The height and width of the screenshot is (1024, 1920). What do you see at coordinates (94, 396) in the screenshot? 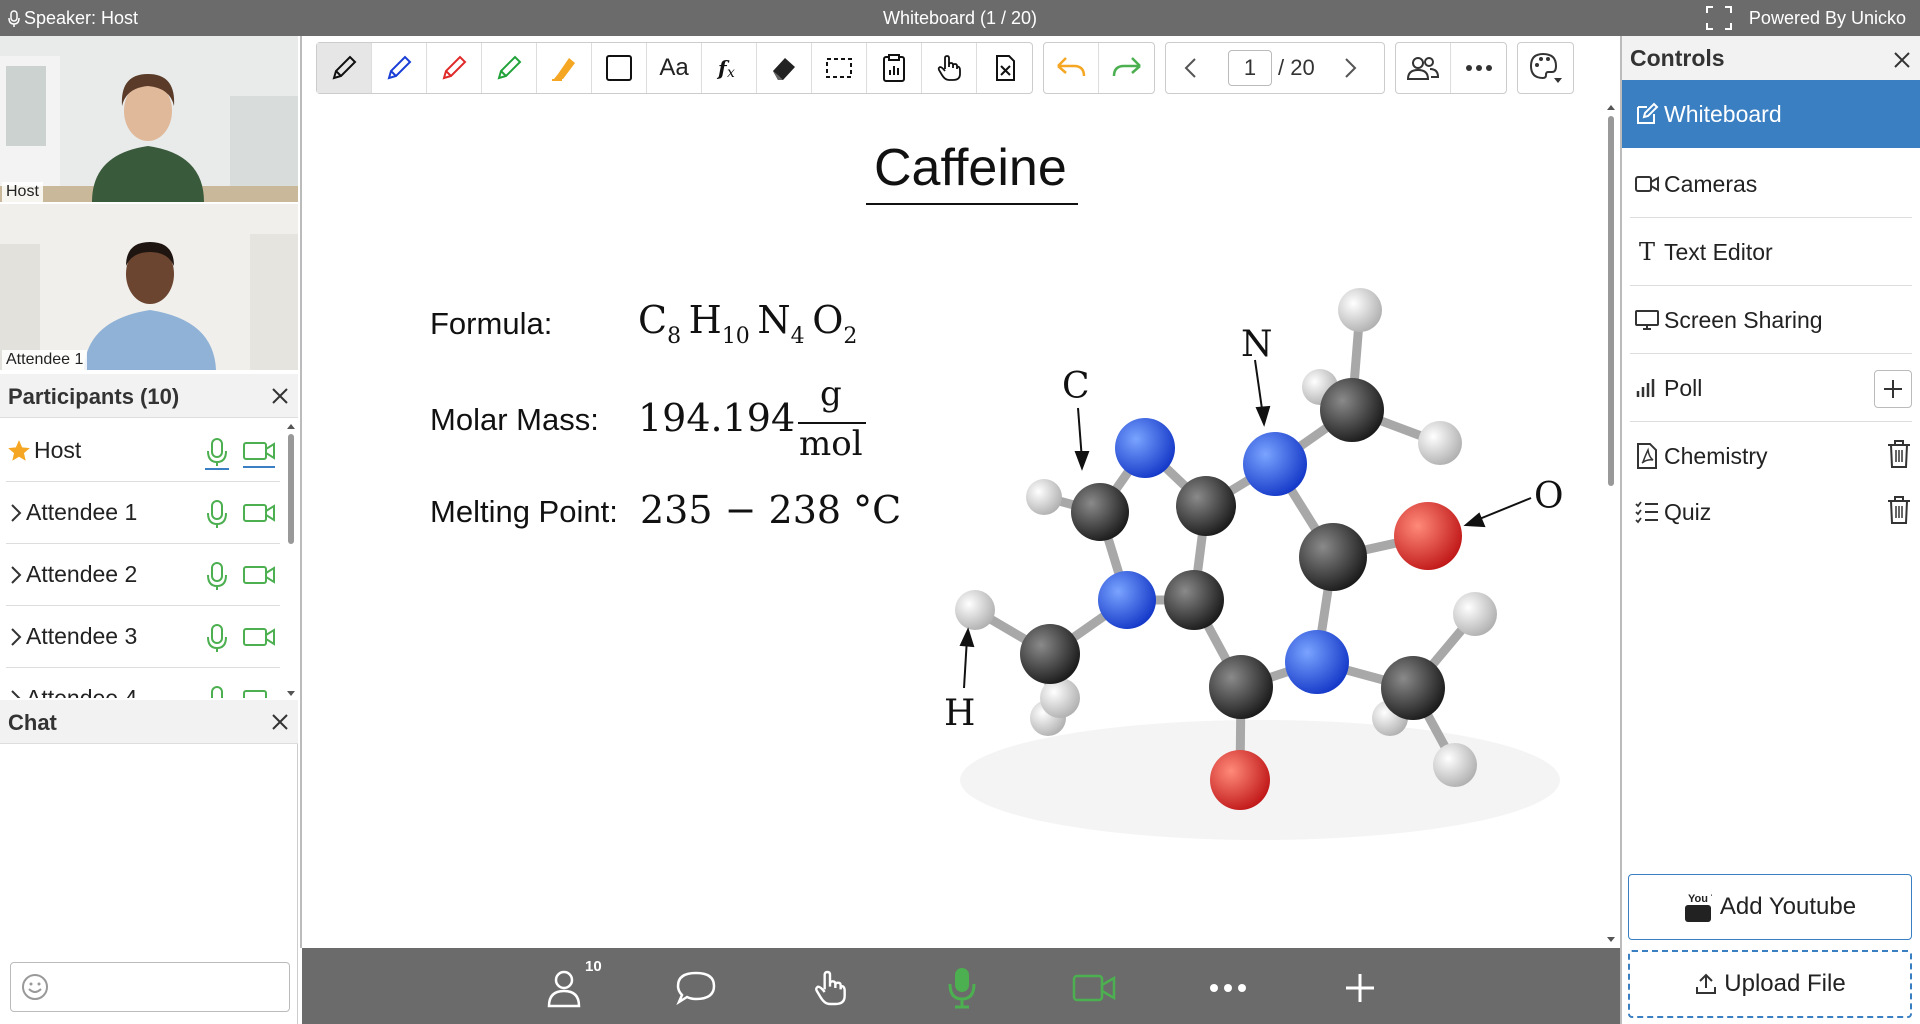
I see `participants-title: Participants (10)` at bounding box center [94, 396].